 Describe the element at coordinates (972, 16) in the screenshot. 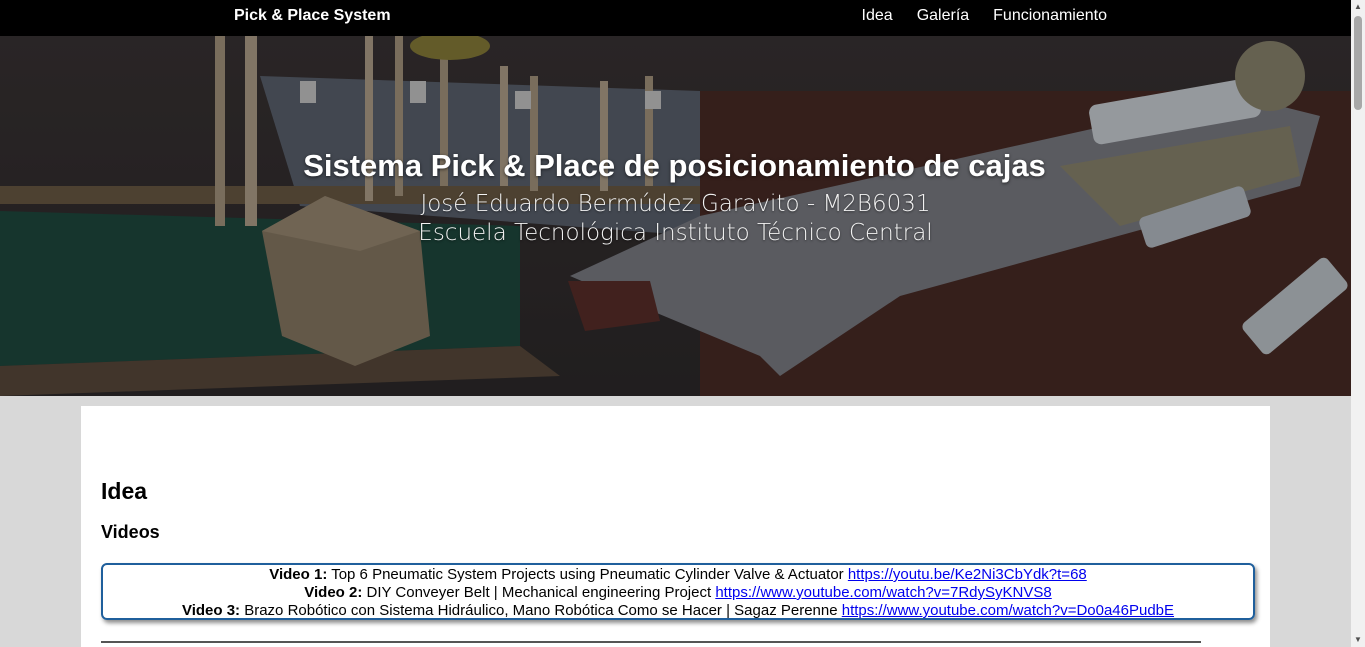

I see `nav-links: Idea Galería Funcionamiento` at that location.